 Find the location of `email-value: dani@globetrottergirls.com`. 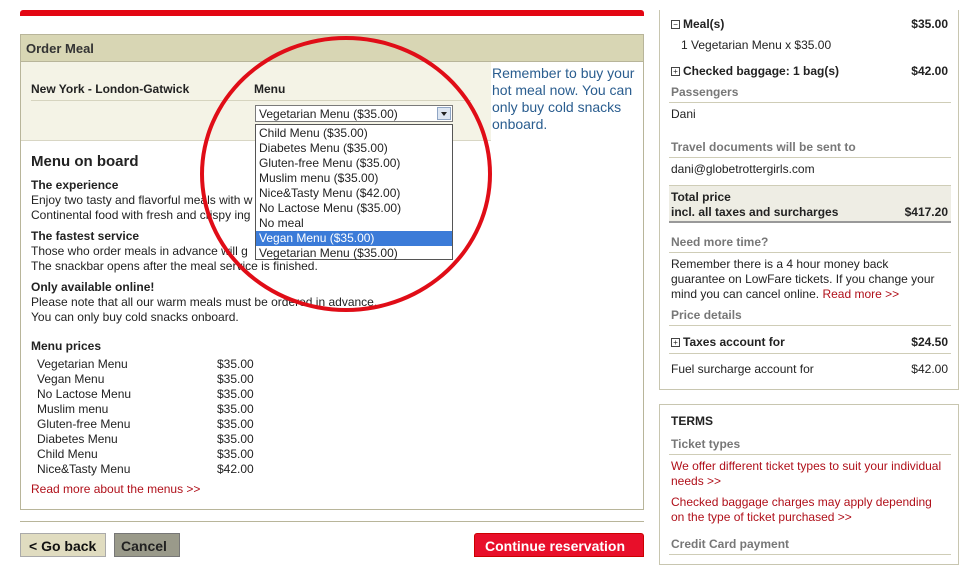

email-value: dani@globetrottergirls.com is located at coordinates (743, 169).